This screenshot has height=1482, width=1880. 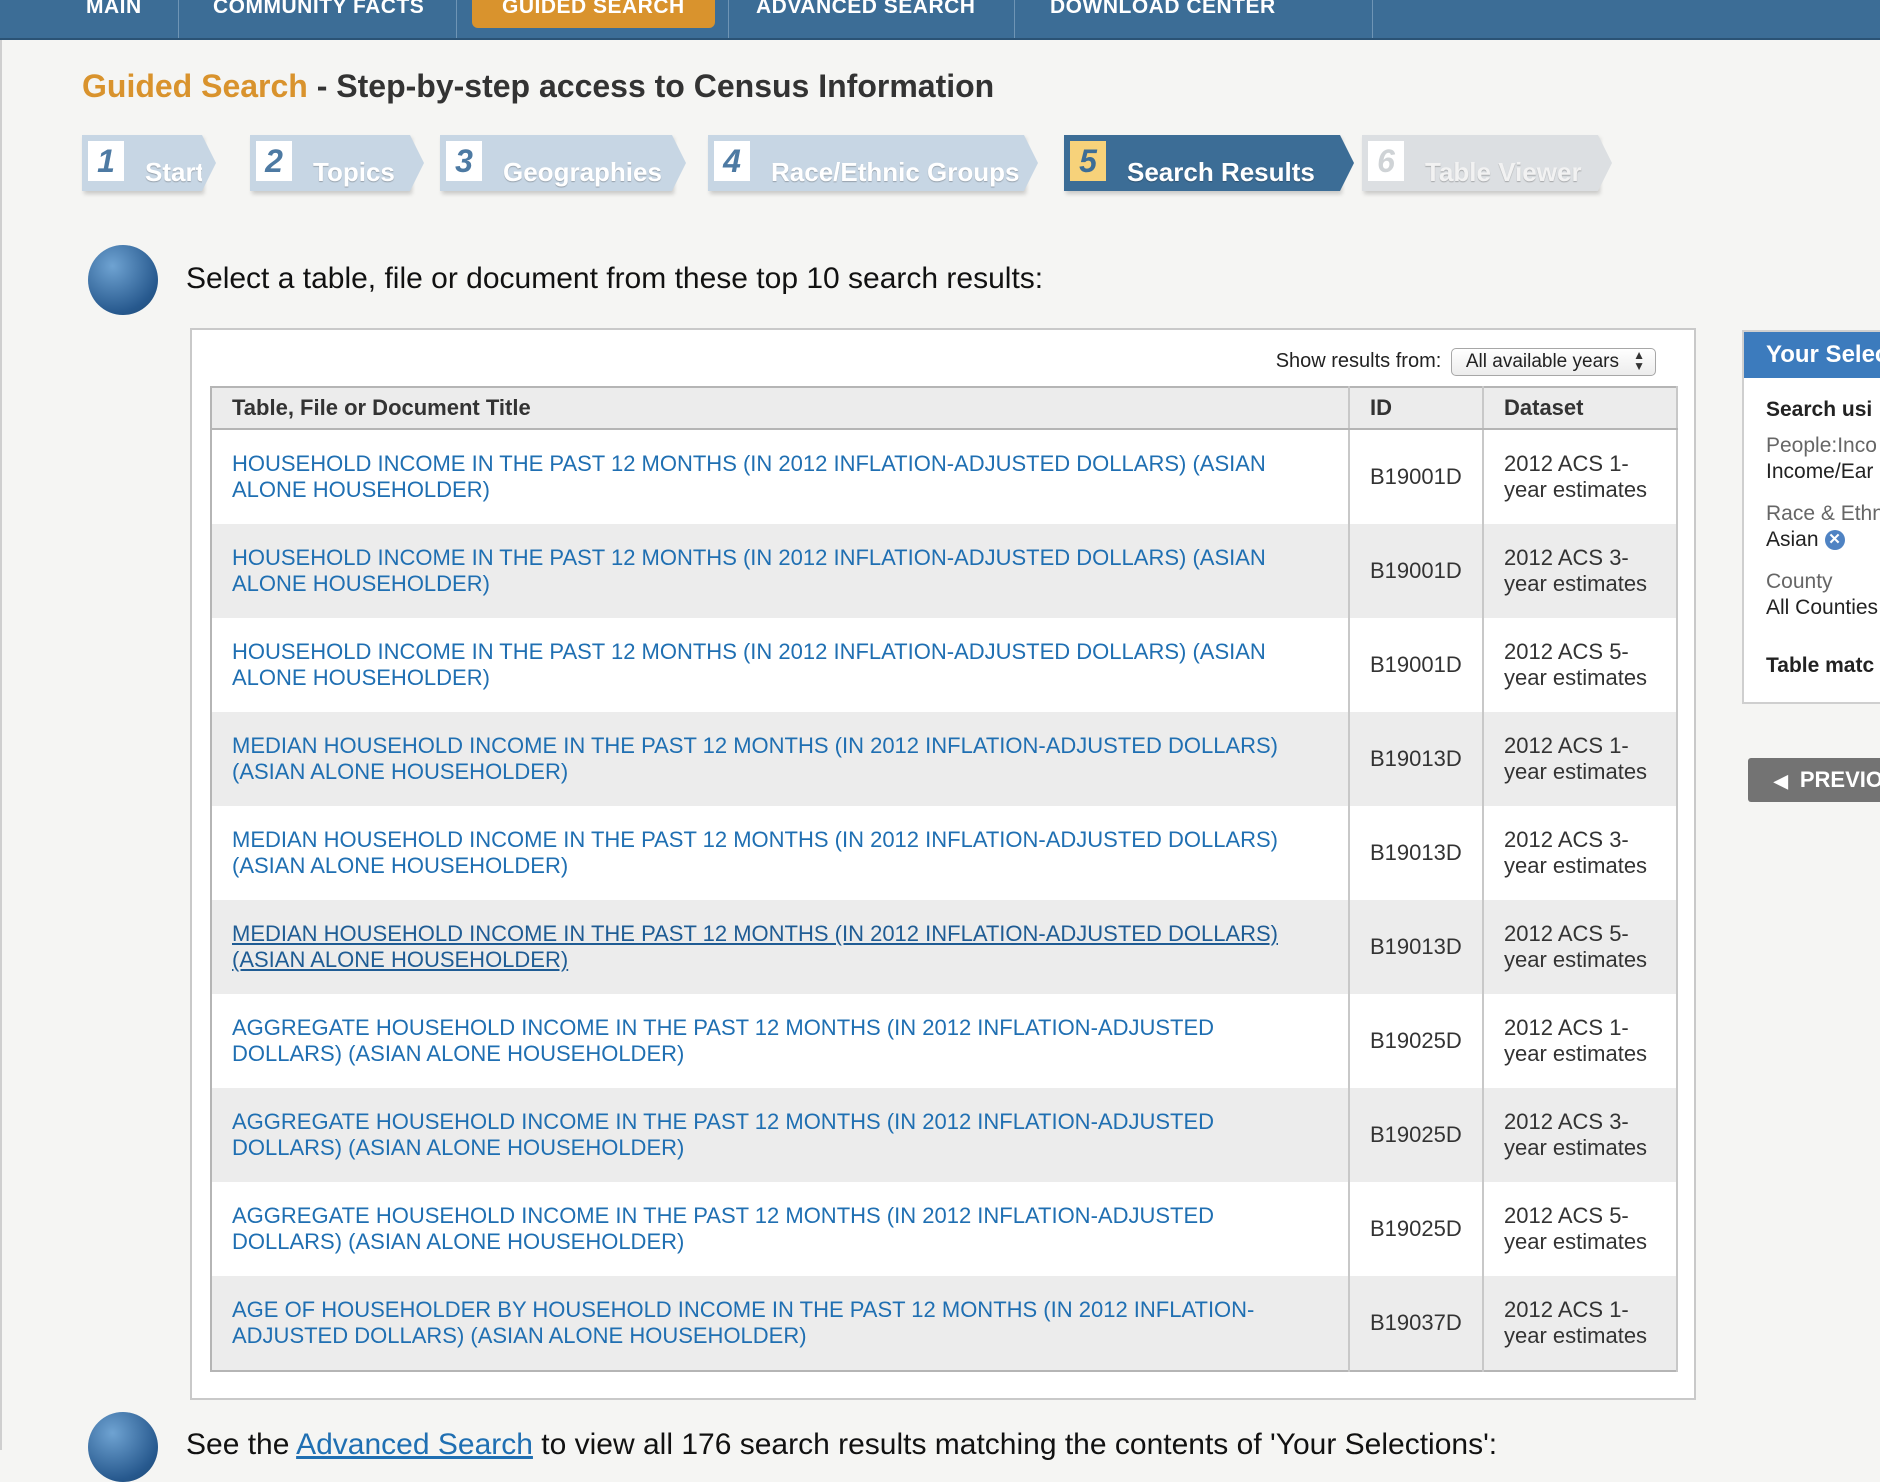 What do you see at coordinates (195, 86) in the screenshot?
I see `page-title-accent: Guided Search` at bounding box center [195, 86].